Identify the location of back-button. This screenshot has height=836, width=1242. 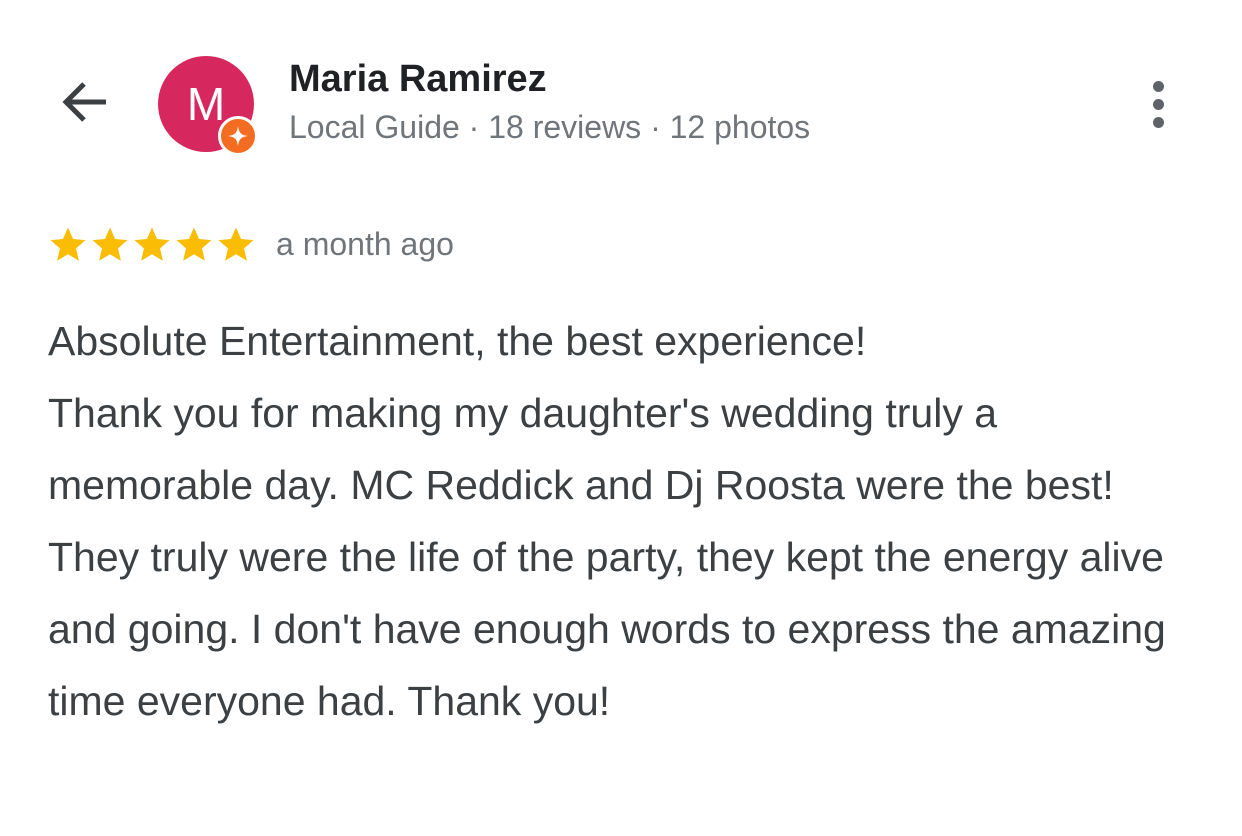
(84, 104).